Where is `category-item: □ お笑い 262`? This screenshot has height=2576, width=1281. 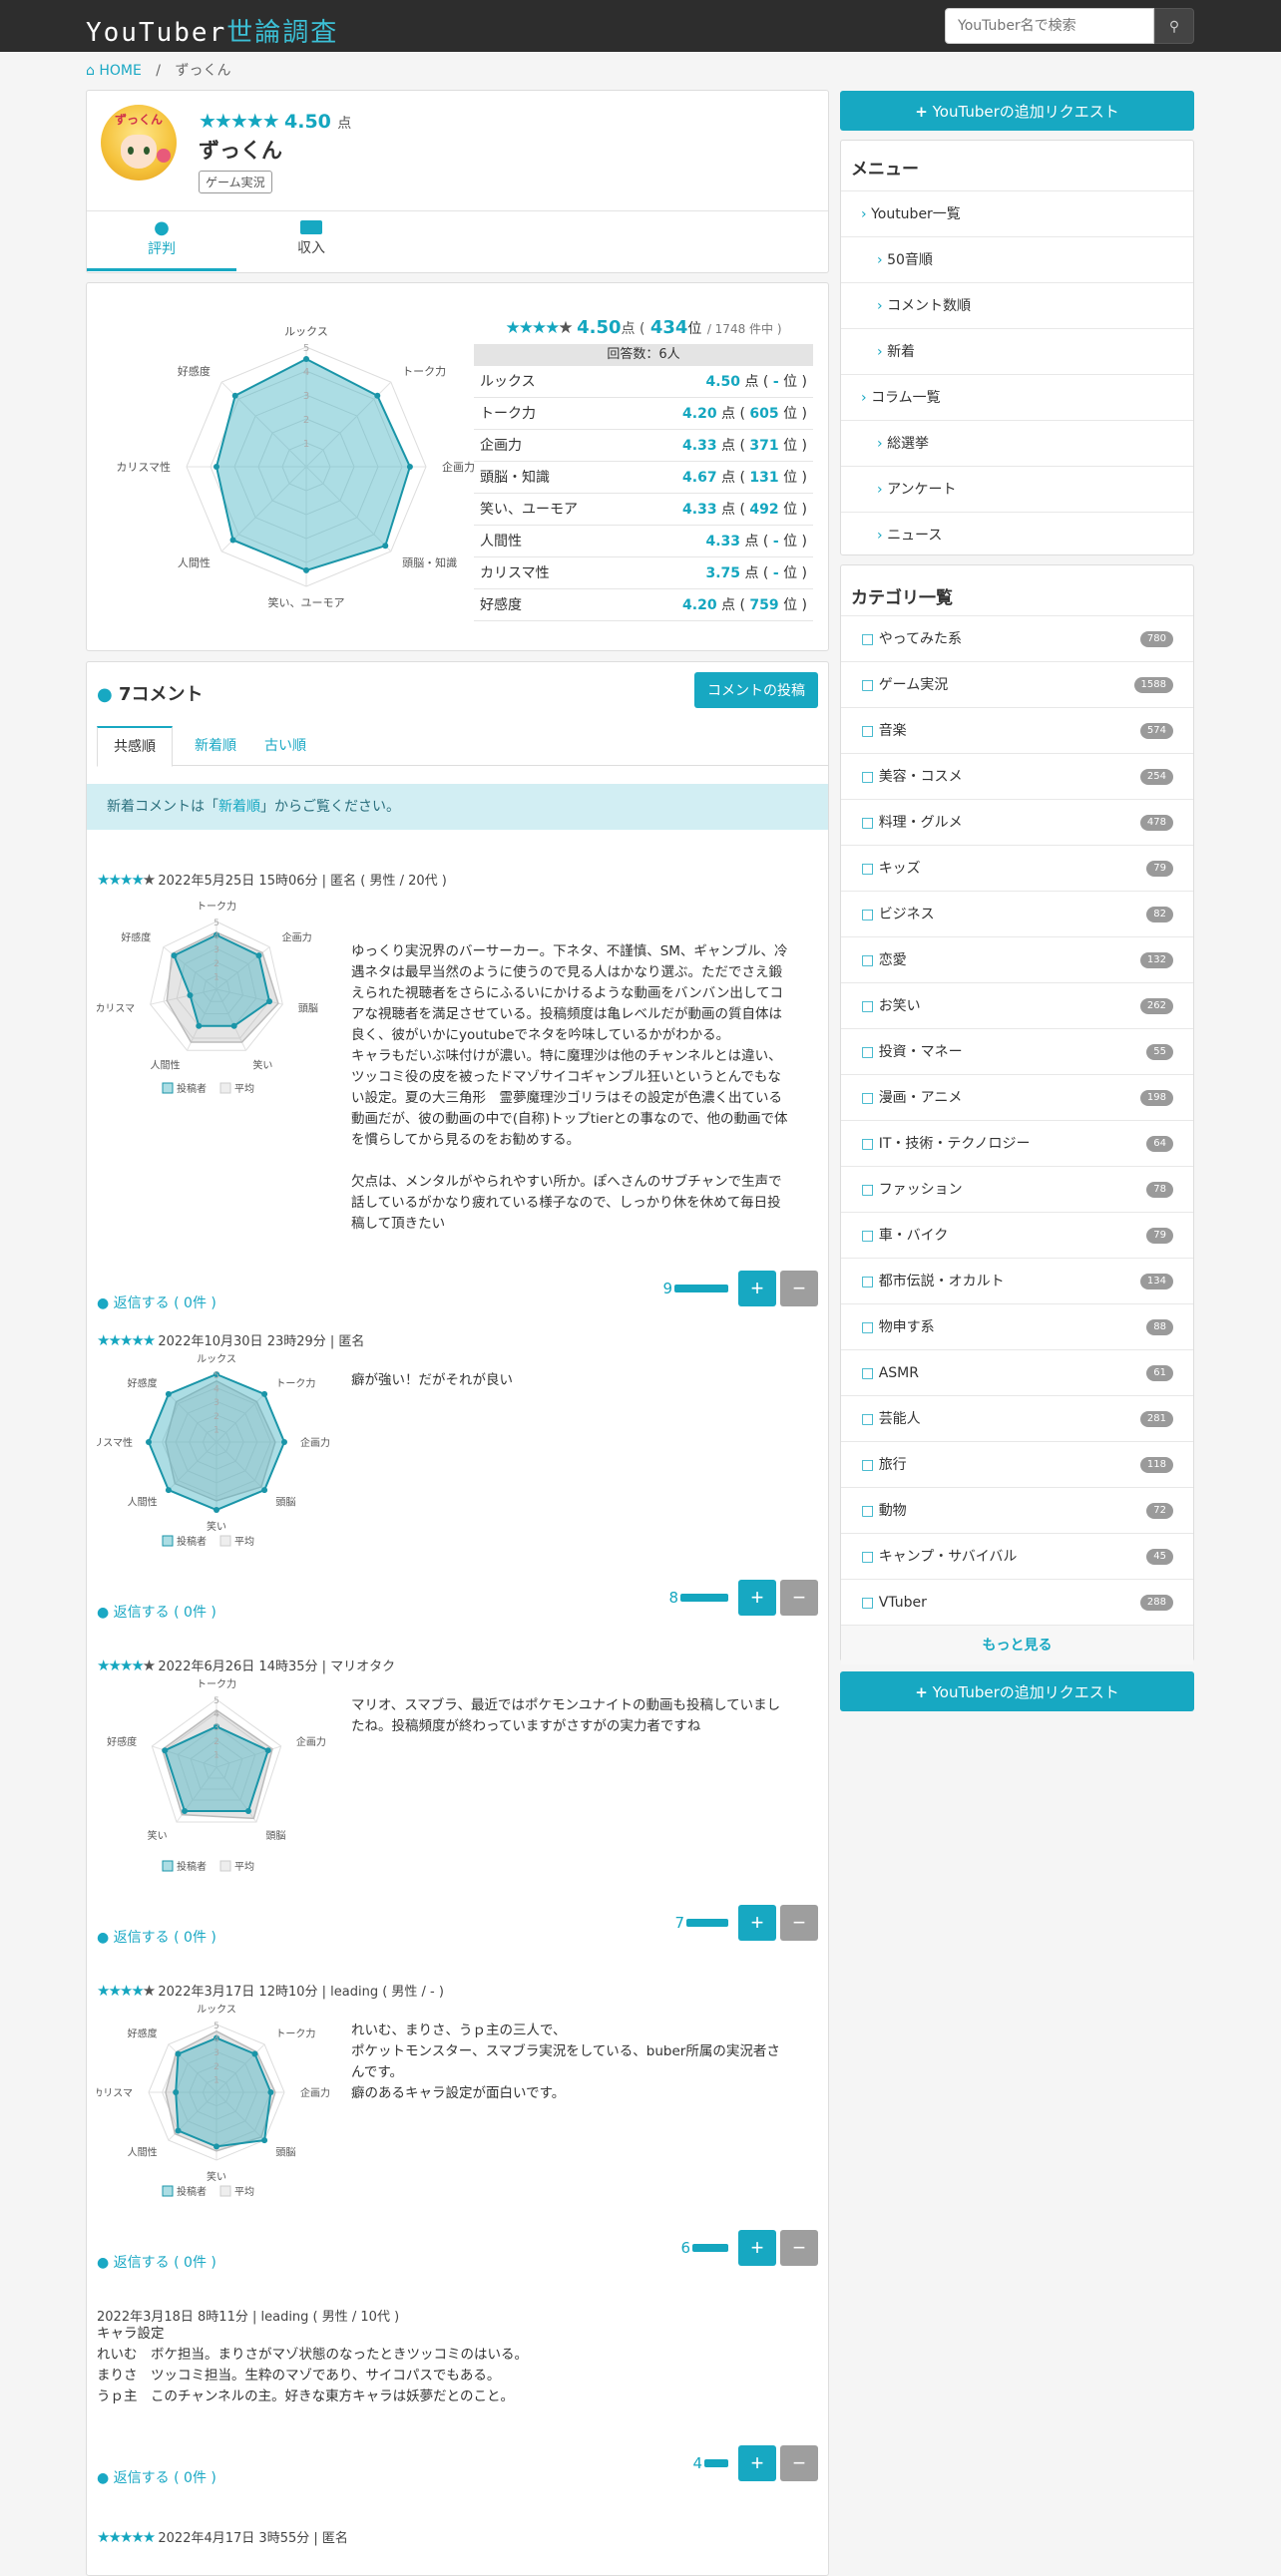
category-item: □ お笑い 262 is located at coordinates (1017, 1005).